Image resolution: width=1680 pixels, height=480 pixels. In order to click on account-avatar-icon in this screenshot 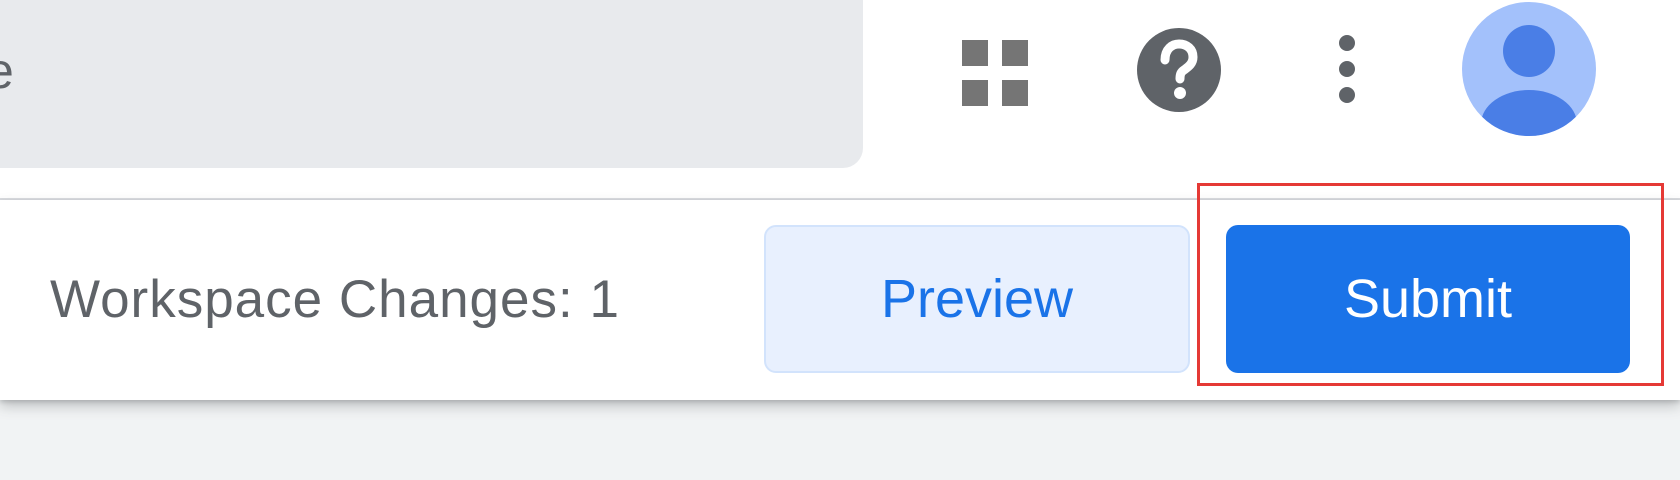, I will do `click(1529, 69)`.